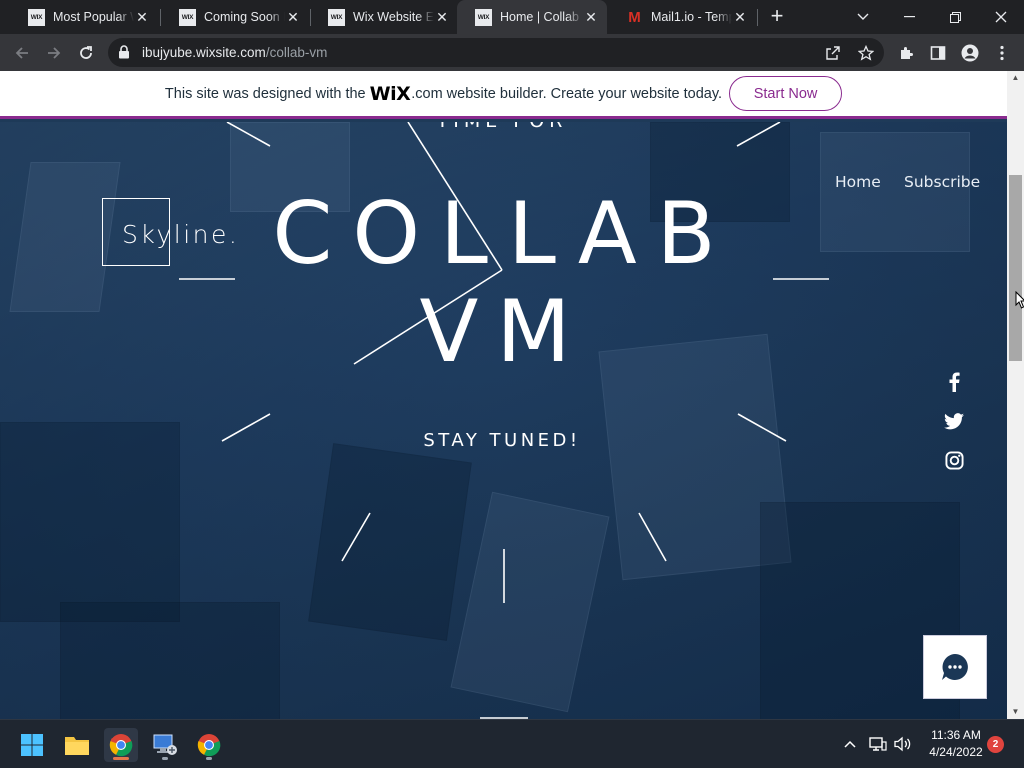  What do you see at coordinates (850, 744) in the screenshot?
I see `show-hidden-icons-chevron-up-icon` at bounding box center [850, 744].